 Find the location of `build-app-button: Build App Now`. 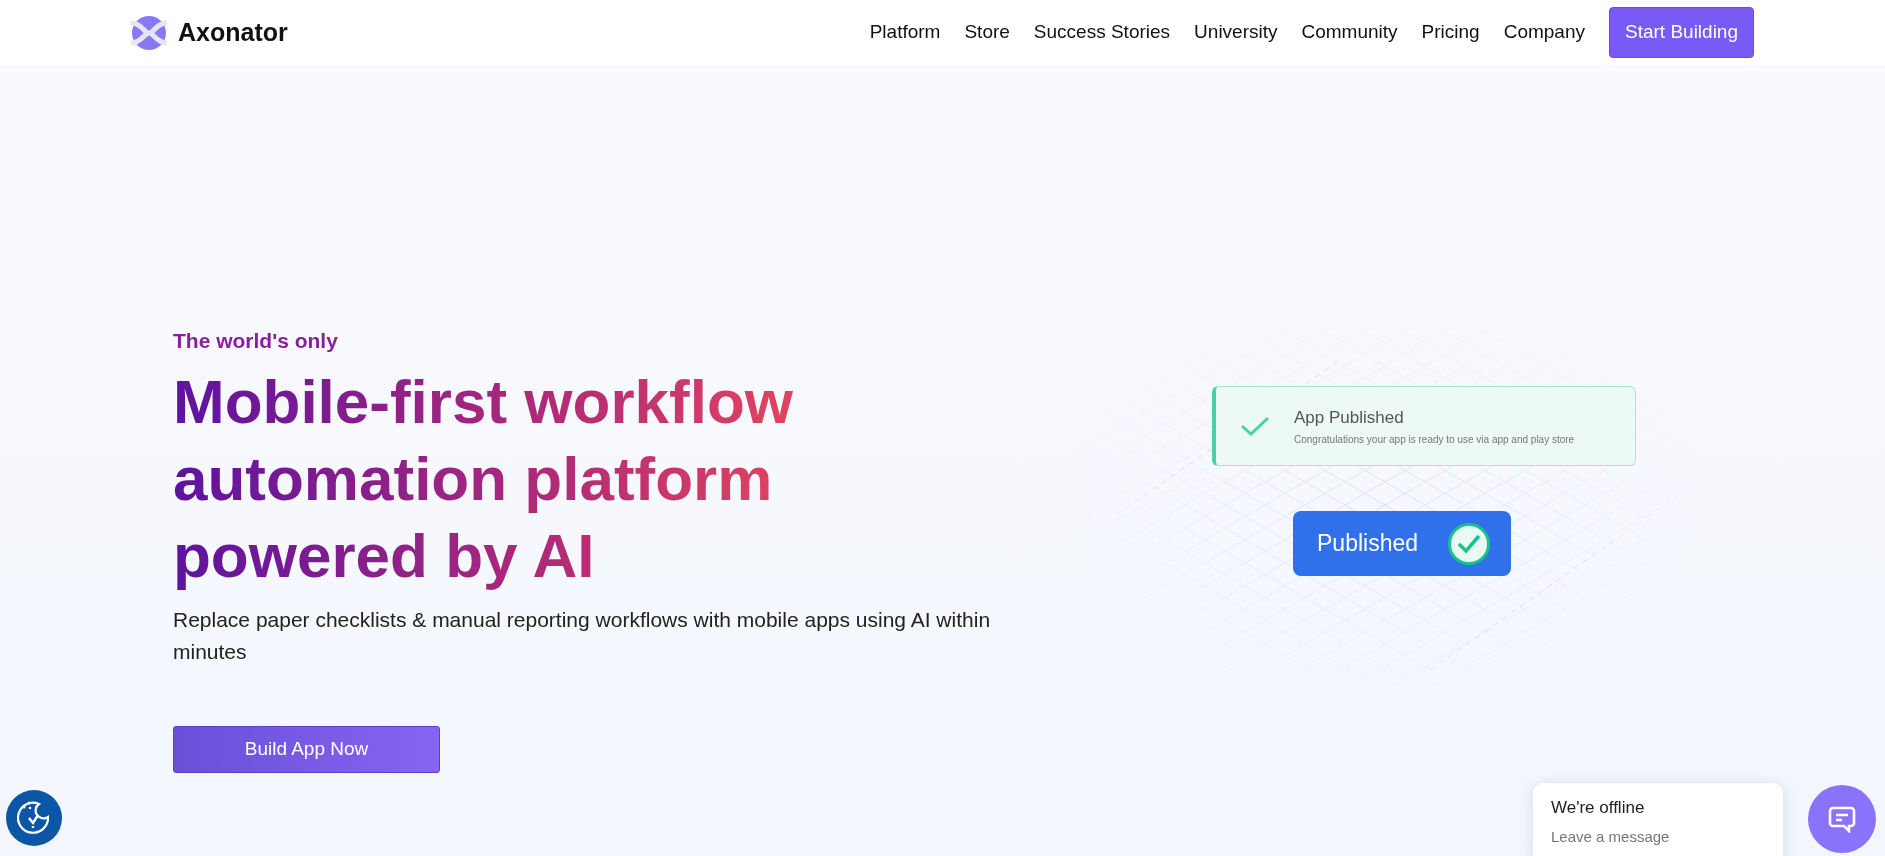

build-app-button: Build App Now is located at coordinates (306, 749).